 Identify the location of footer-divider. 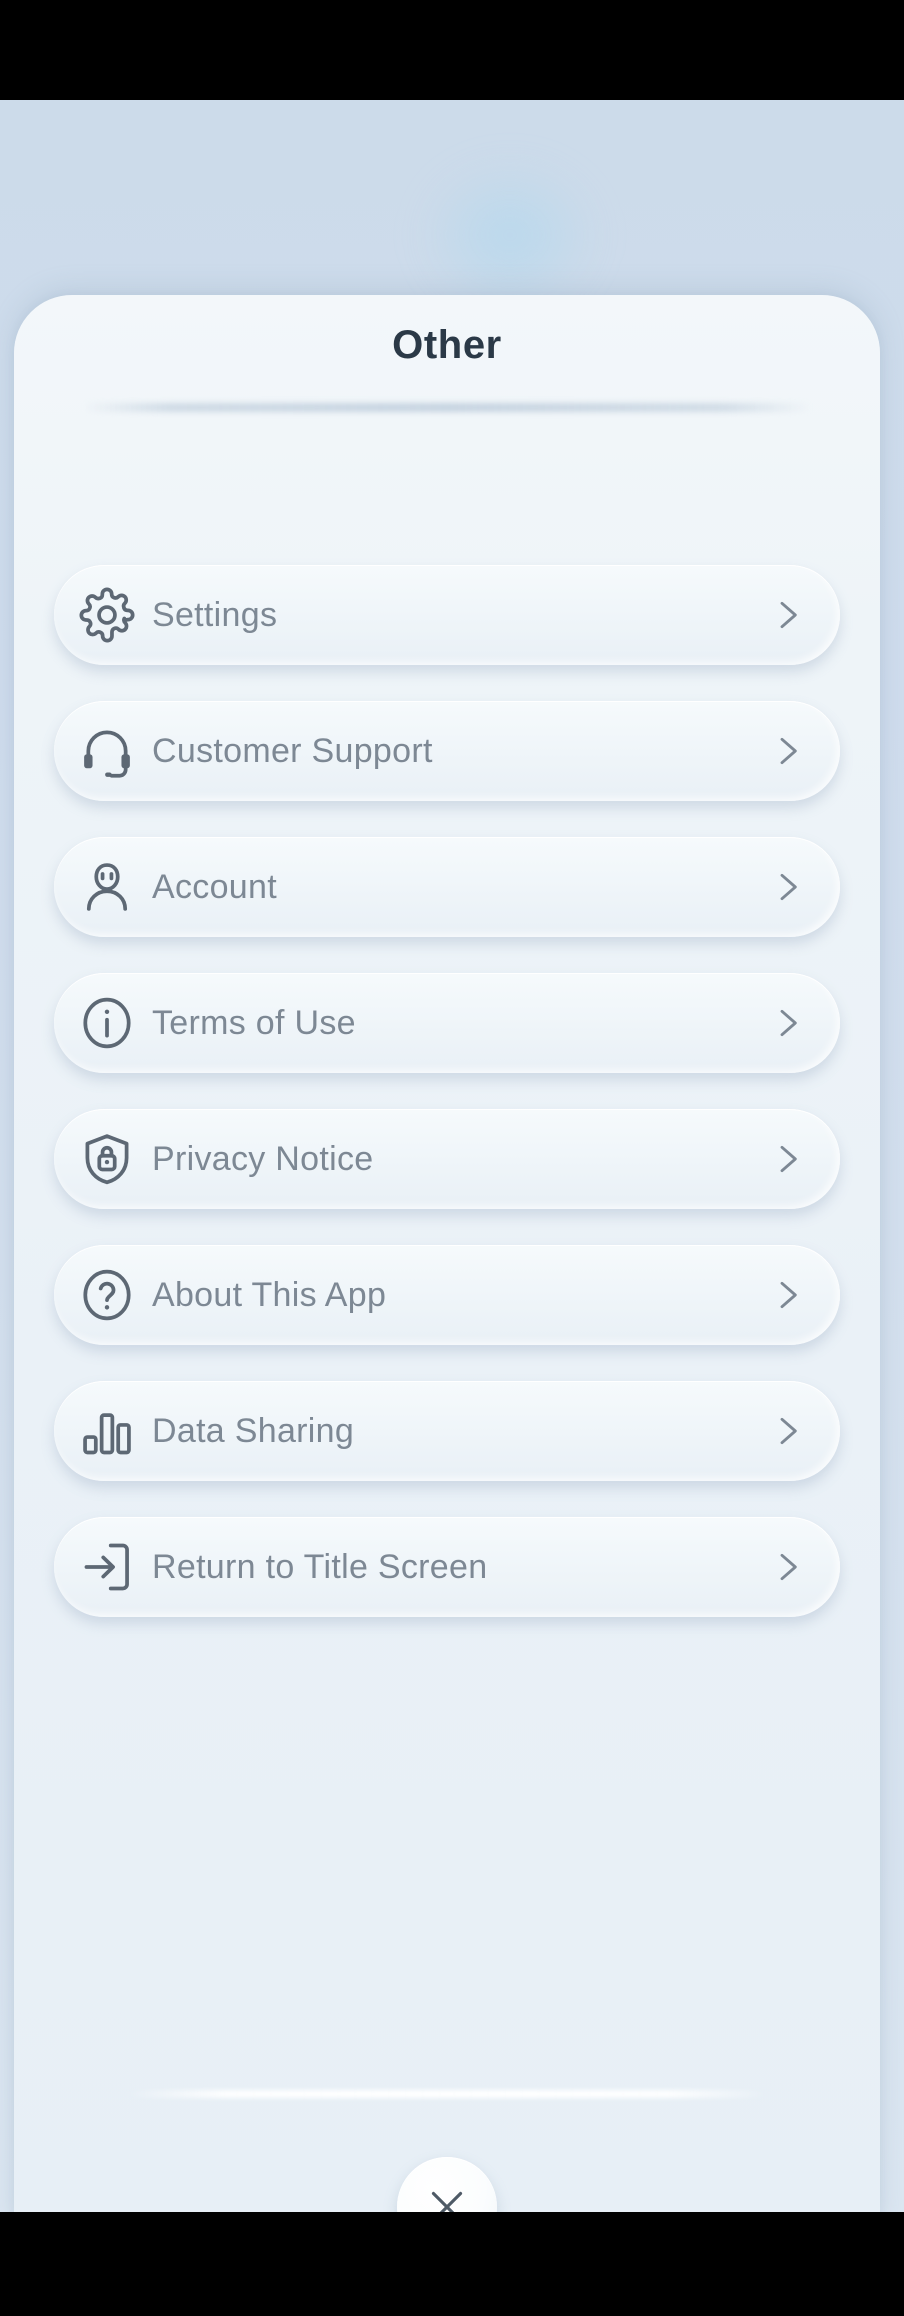
(447, 2094).